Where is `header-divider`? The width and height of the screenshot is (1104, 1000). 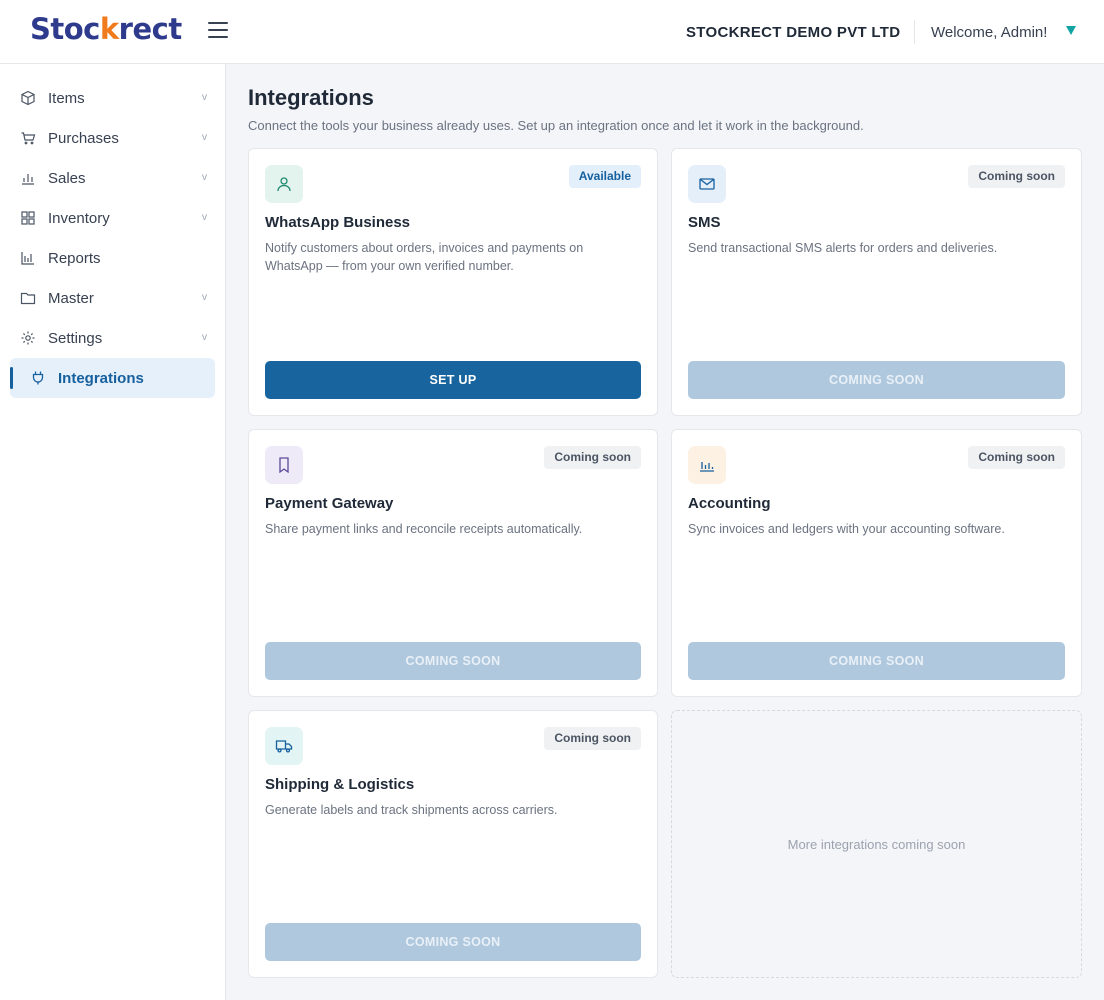 header-divider is located at coordinates (914, 32).